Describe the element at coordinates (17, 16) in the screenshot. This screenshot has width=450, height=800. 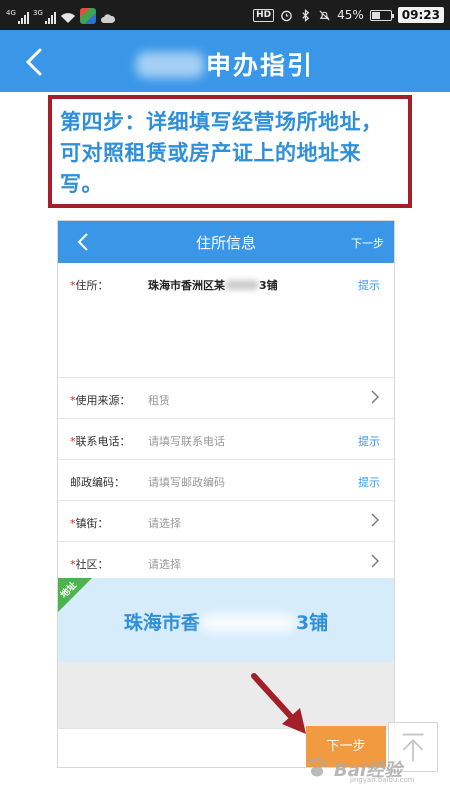
I see `cellular-signal-icon: 4G` at that location.